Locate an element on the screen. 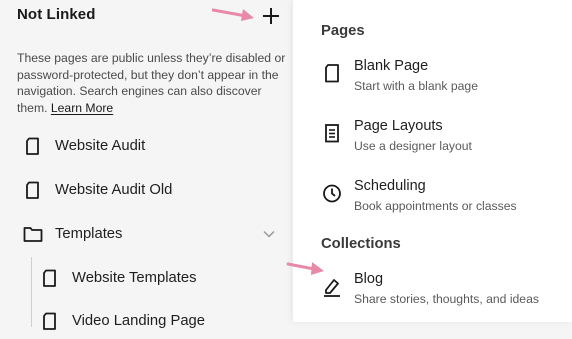 The height and width of the screenshot is (339, 572). menu-item-blog: Blog Share stories, thoughts, and ideas is located at coordinates (446, 294).